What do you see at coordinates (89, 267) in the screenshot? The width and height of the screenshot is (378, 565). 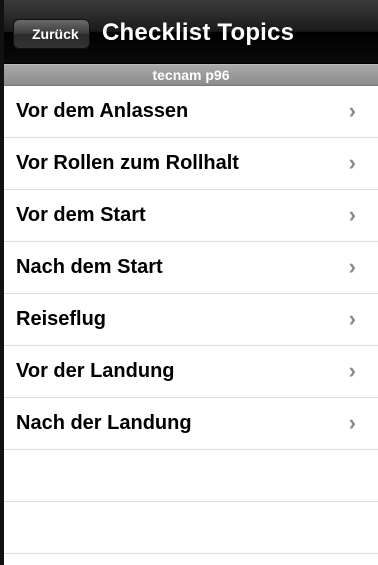 I see `list-item-label: Nach dem Start` at bounding box center [89, 267].